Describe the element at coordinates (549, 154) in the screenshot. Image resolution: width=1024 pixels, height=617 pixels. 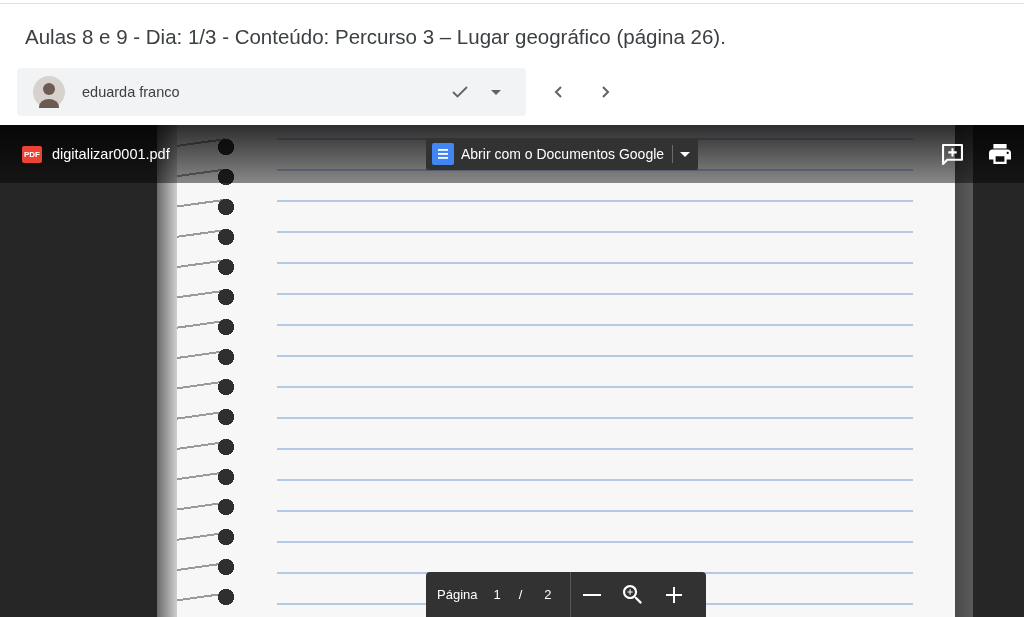
I see `open-with-button: Abrir com o Documentos Google` at that location.